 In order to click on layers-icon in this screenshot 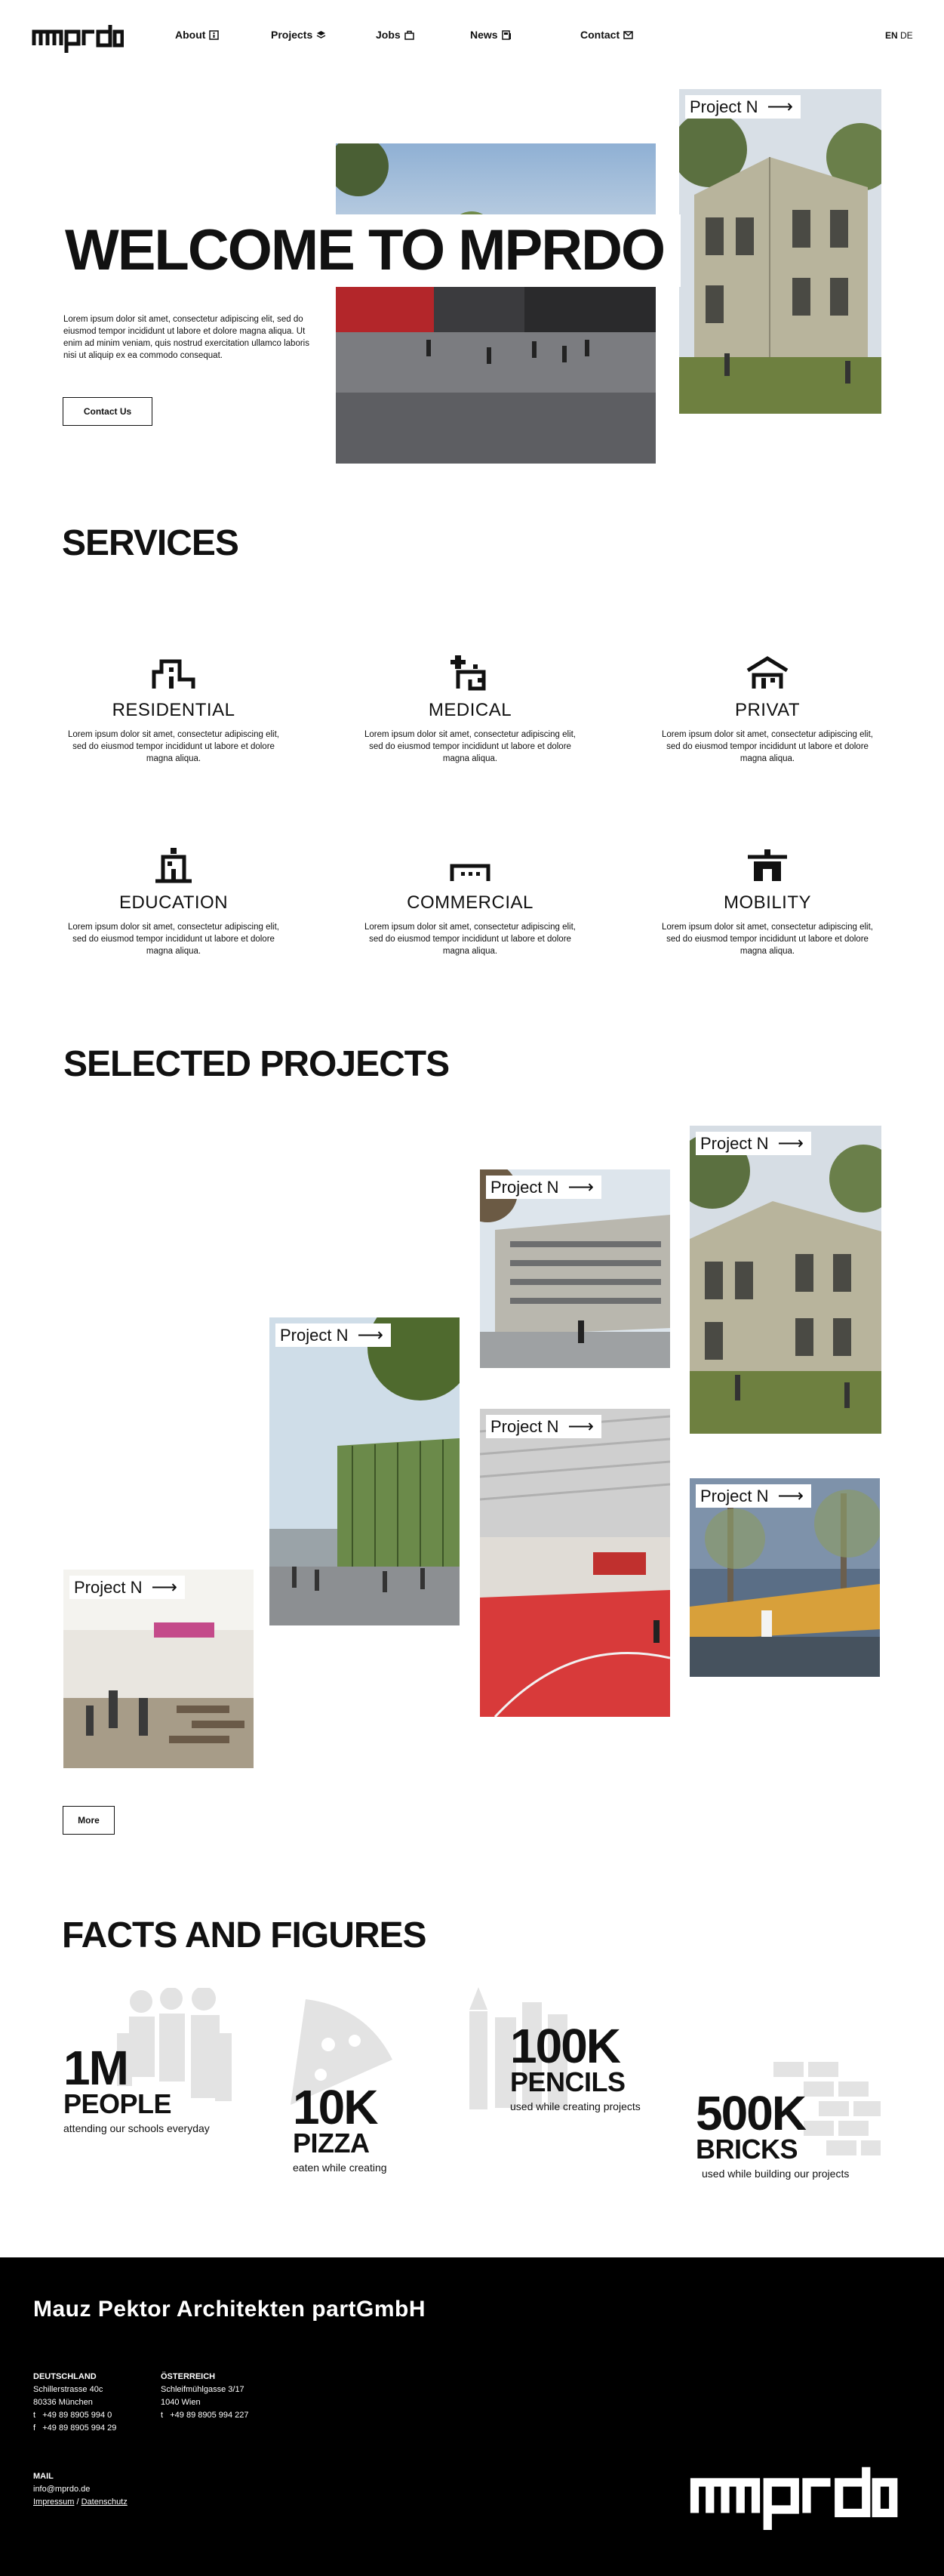, I will do `click(321, 34)`.